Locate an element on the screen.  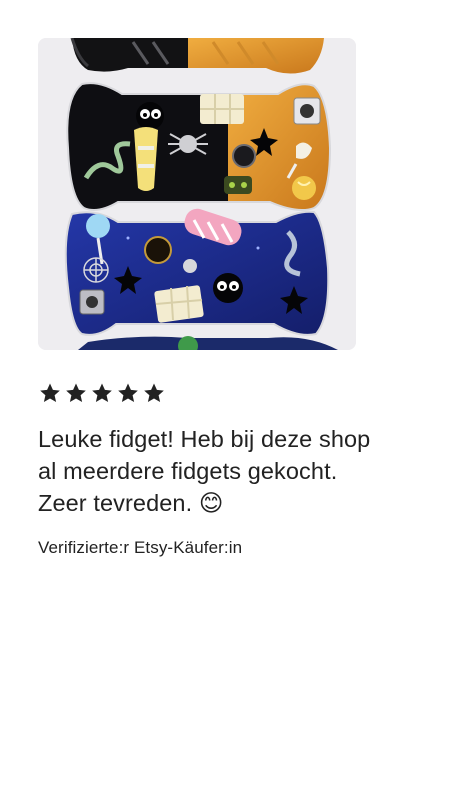
reviewer-name: Verifizierte:r Etsy-Käufer:in is located at coordinates (140, 547).